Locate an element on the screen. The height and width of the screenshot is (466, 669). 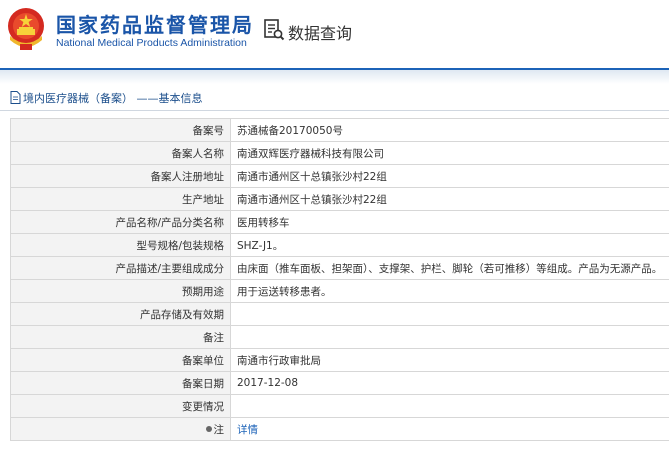
table-row: 备案号 苏通械备20170050号 is located at coordinates (339, 130).